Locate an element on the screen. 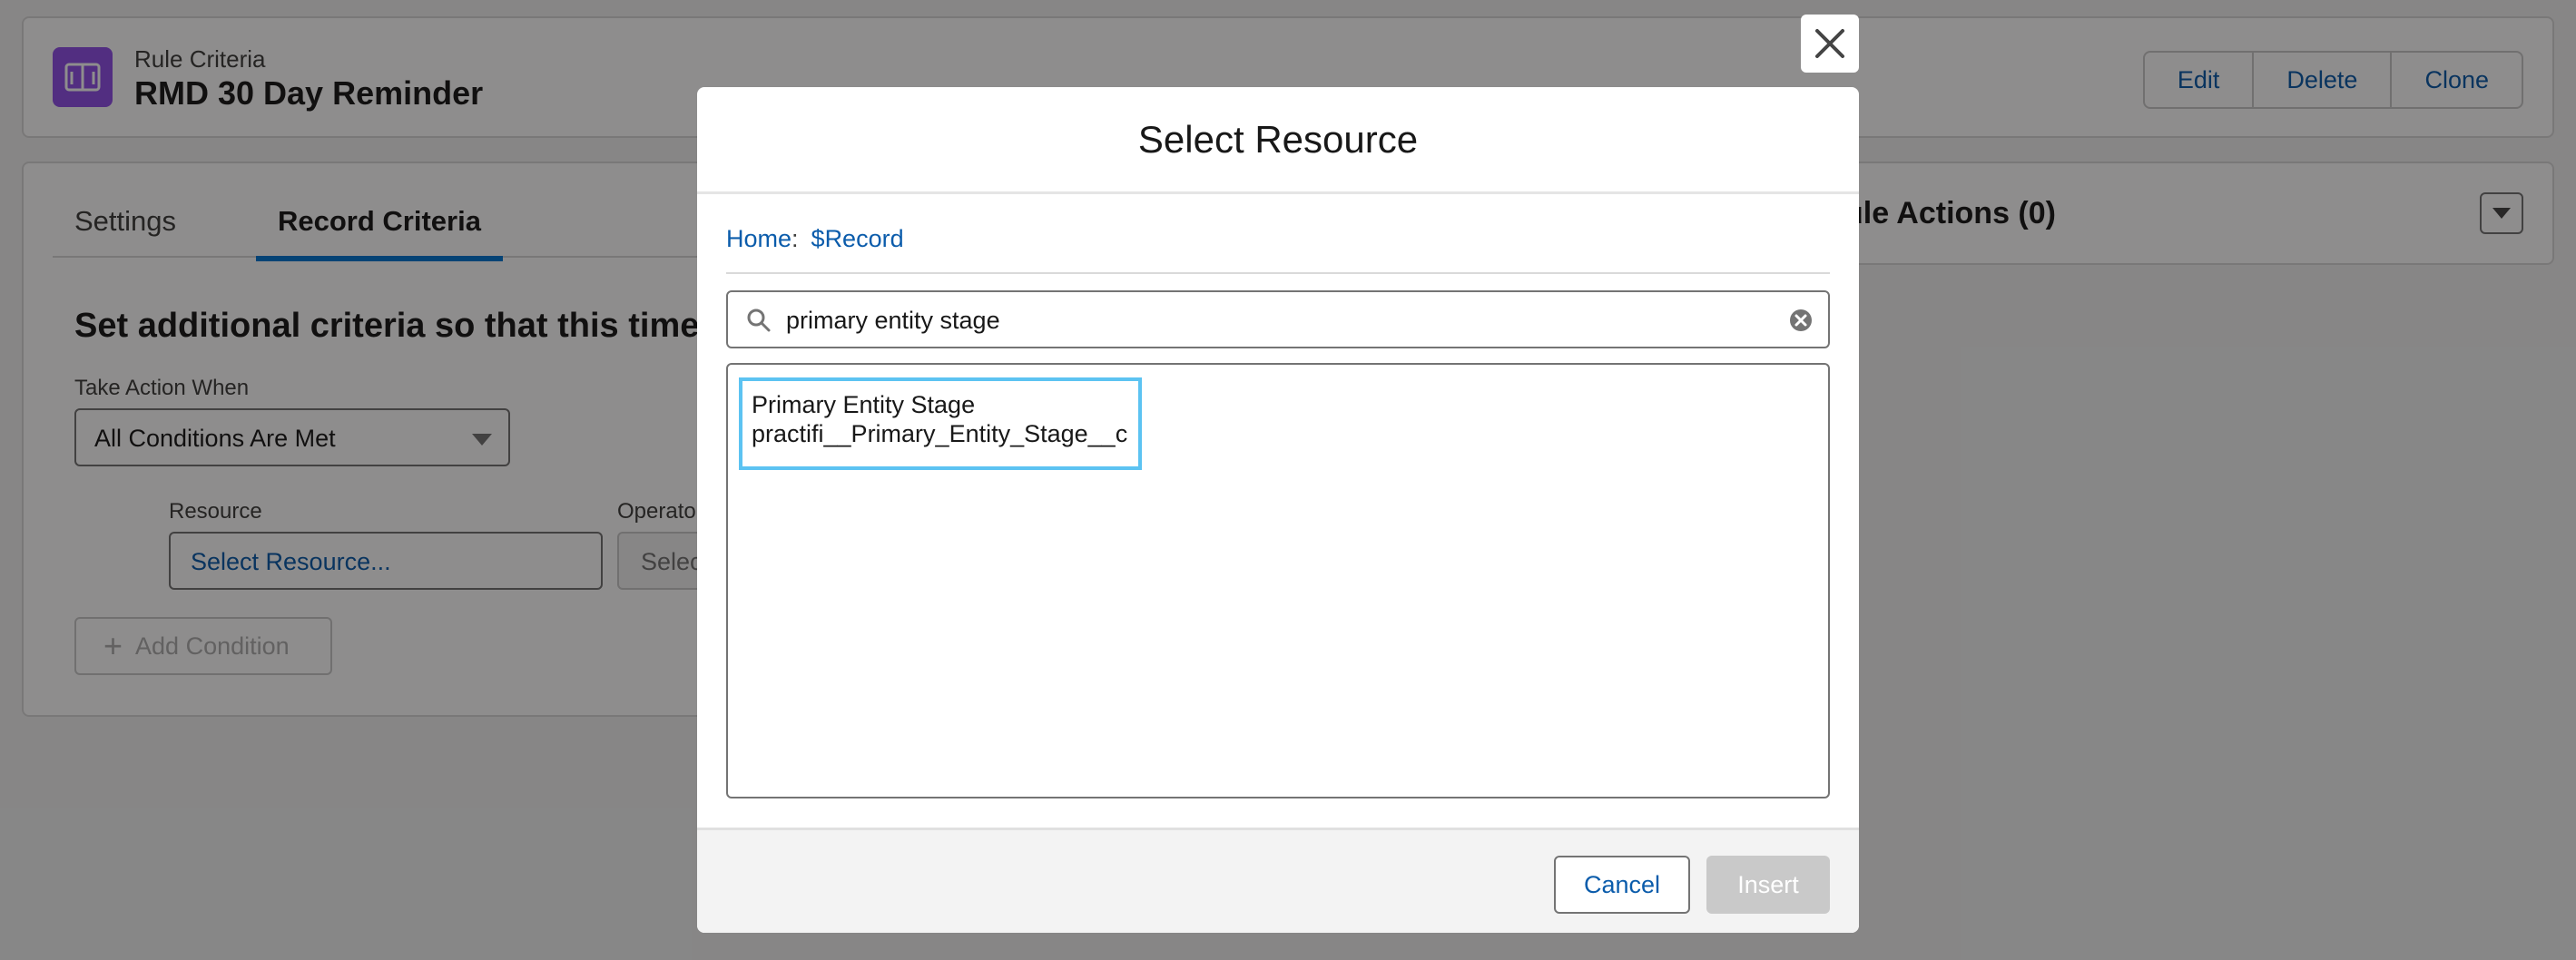 This screenshot has width=2576, height=960. breadcrumb-divider is located at coordinates (1278, 273).